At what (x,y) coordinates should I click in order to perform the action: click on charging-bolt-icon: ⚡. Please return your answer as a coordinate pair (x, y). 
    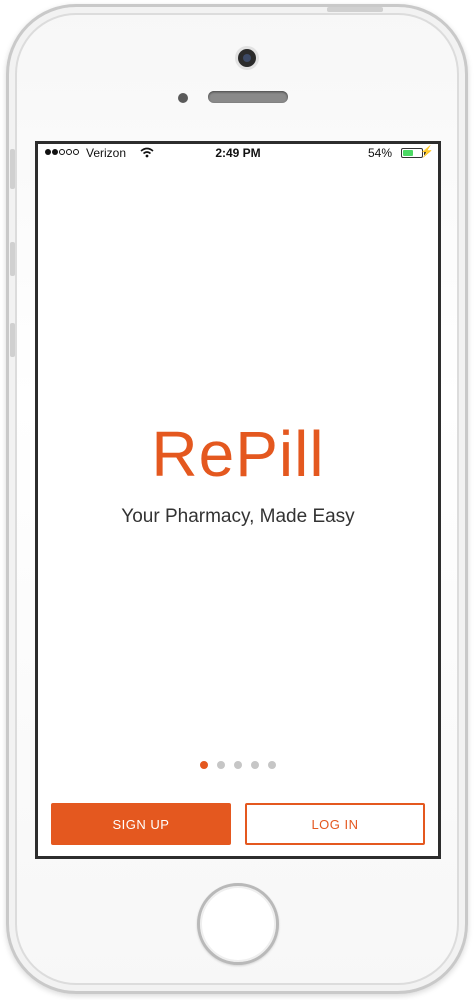
    Looking at the image, I should click on (427, 152).